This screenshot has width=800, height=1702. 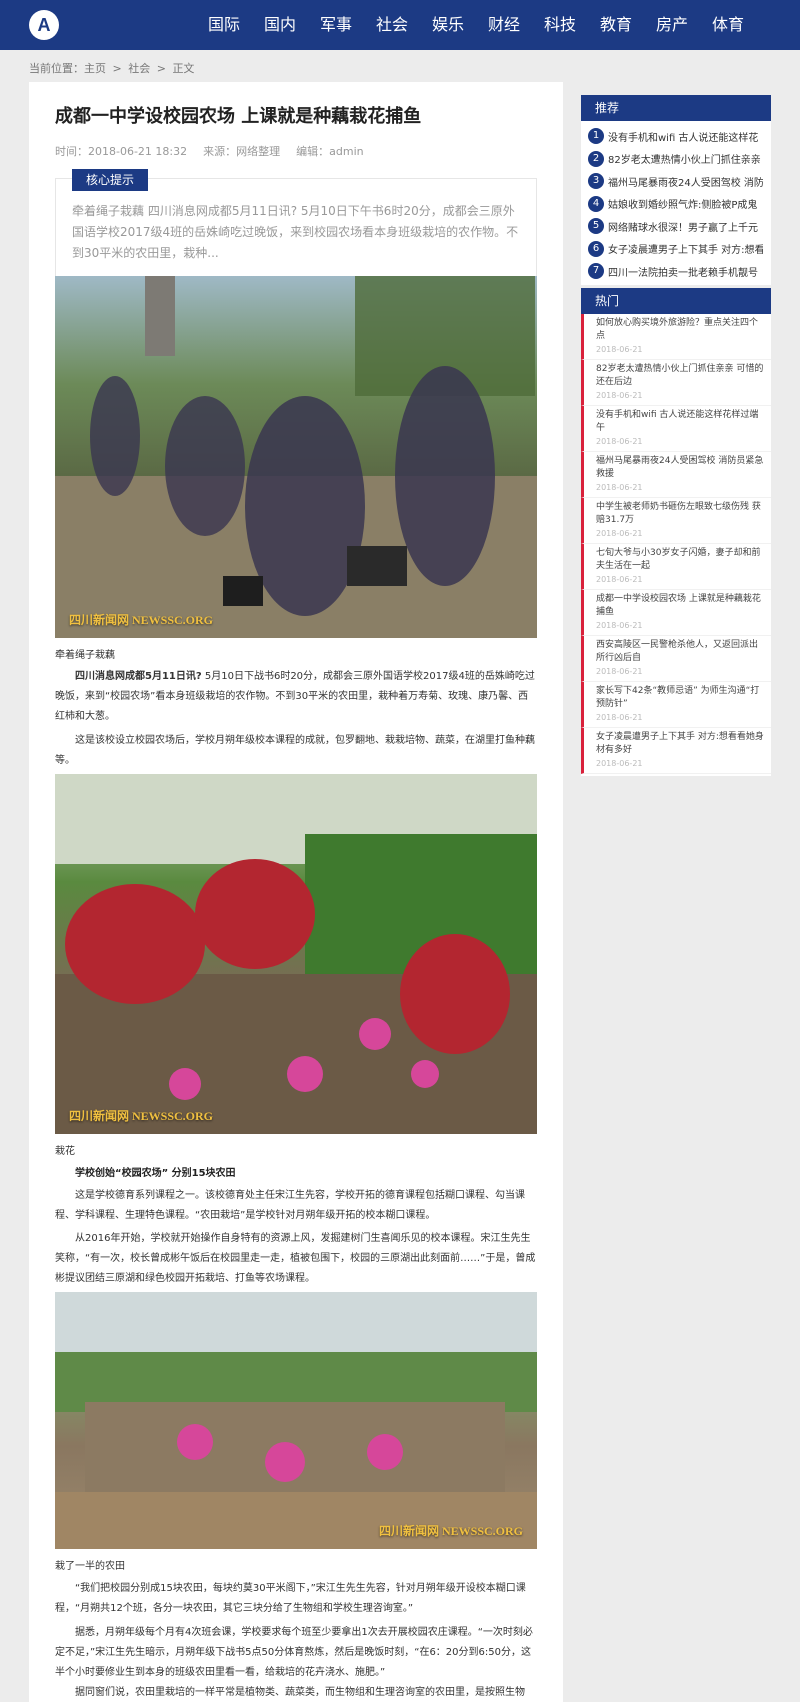 I want to click on nav-item-entertainment: 娱乐, so click(x=448, y=25).